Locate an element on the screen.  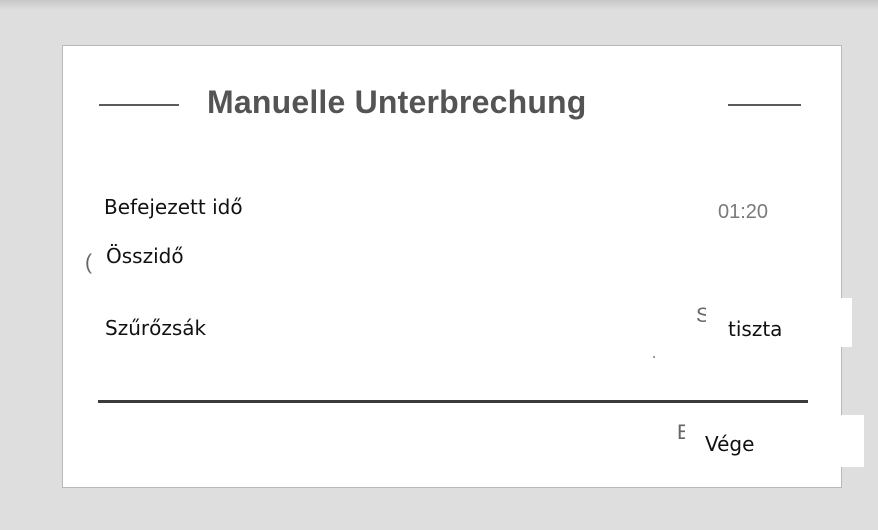
title-rule-right is located at coordinates (764, 105).